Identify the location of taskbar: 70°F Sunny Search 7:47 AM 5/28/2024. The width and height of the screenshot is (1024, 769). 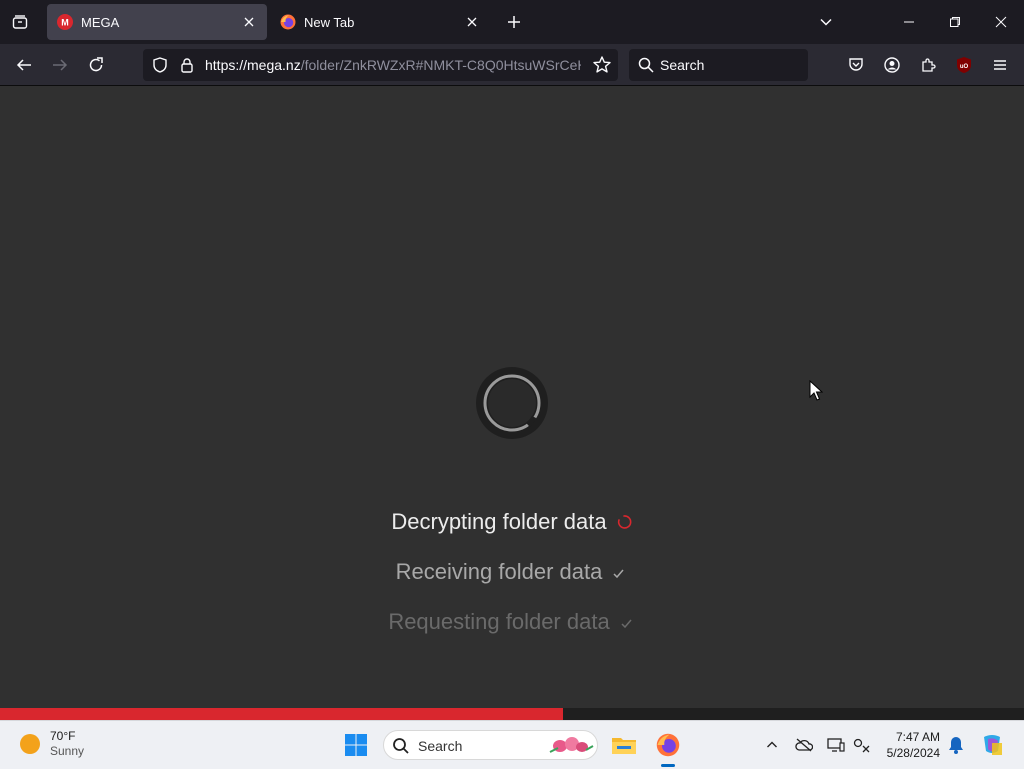
(512, 744).